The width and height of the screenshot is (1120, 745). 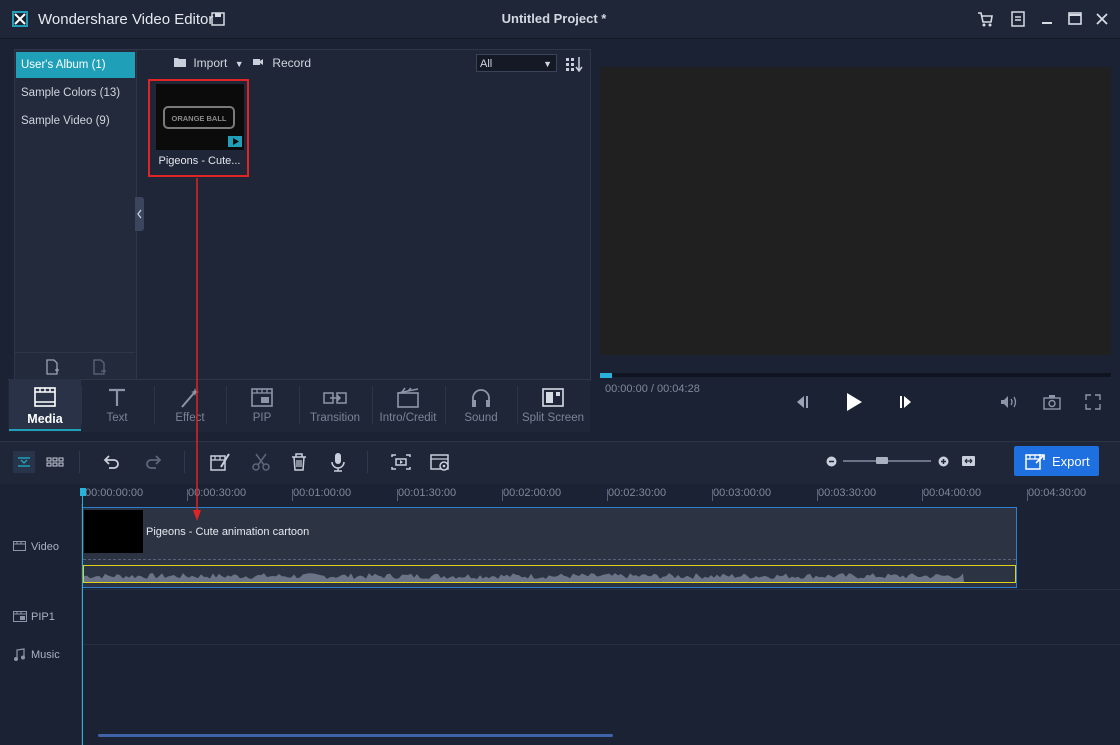 What do you see at coordinates (554, 18) in the screenshot?
I see `project-title: Untitled Project *` at bounding box center [554, 18].